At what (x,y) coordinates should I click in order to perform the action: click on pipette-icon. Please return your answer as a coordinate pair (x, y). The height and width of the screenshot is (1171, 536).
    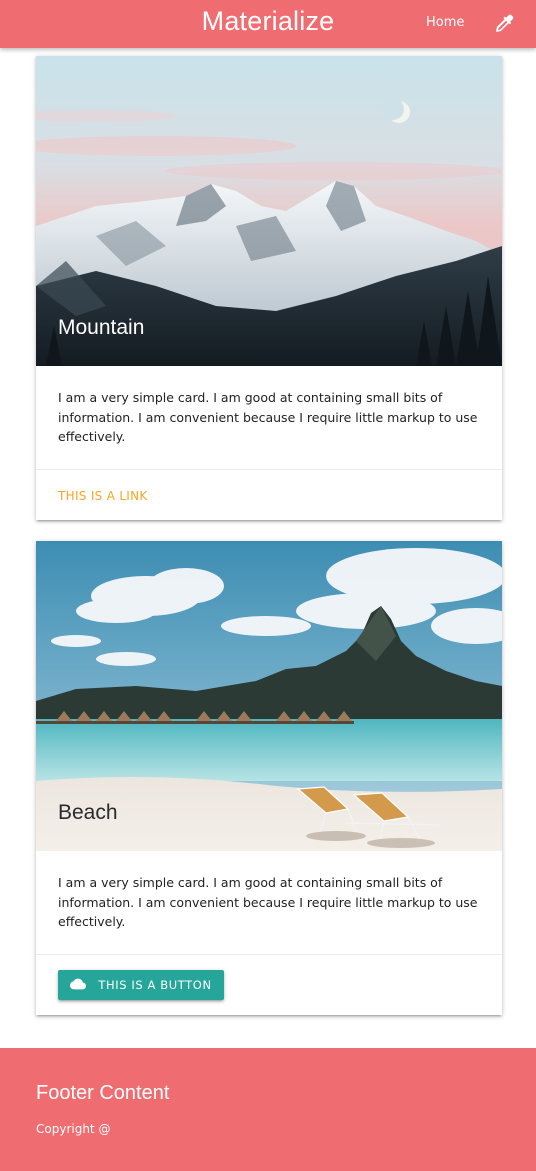
    Looking at the image, I should click on (504, 24).